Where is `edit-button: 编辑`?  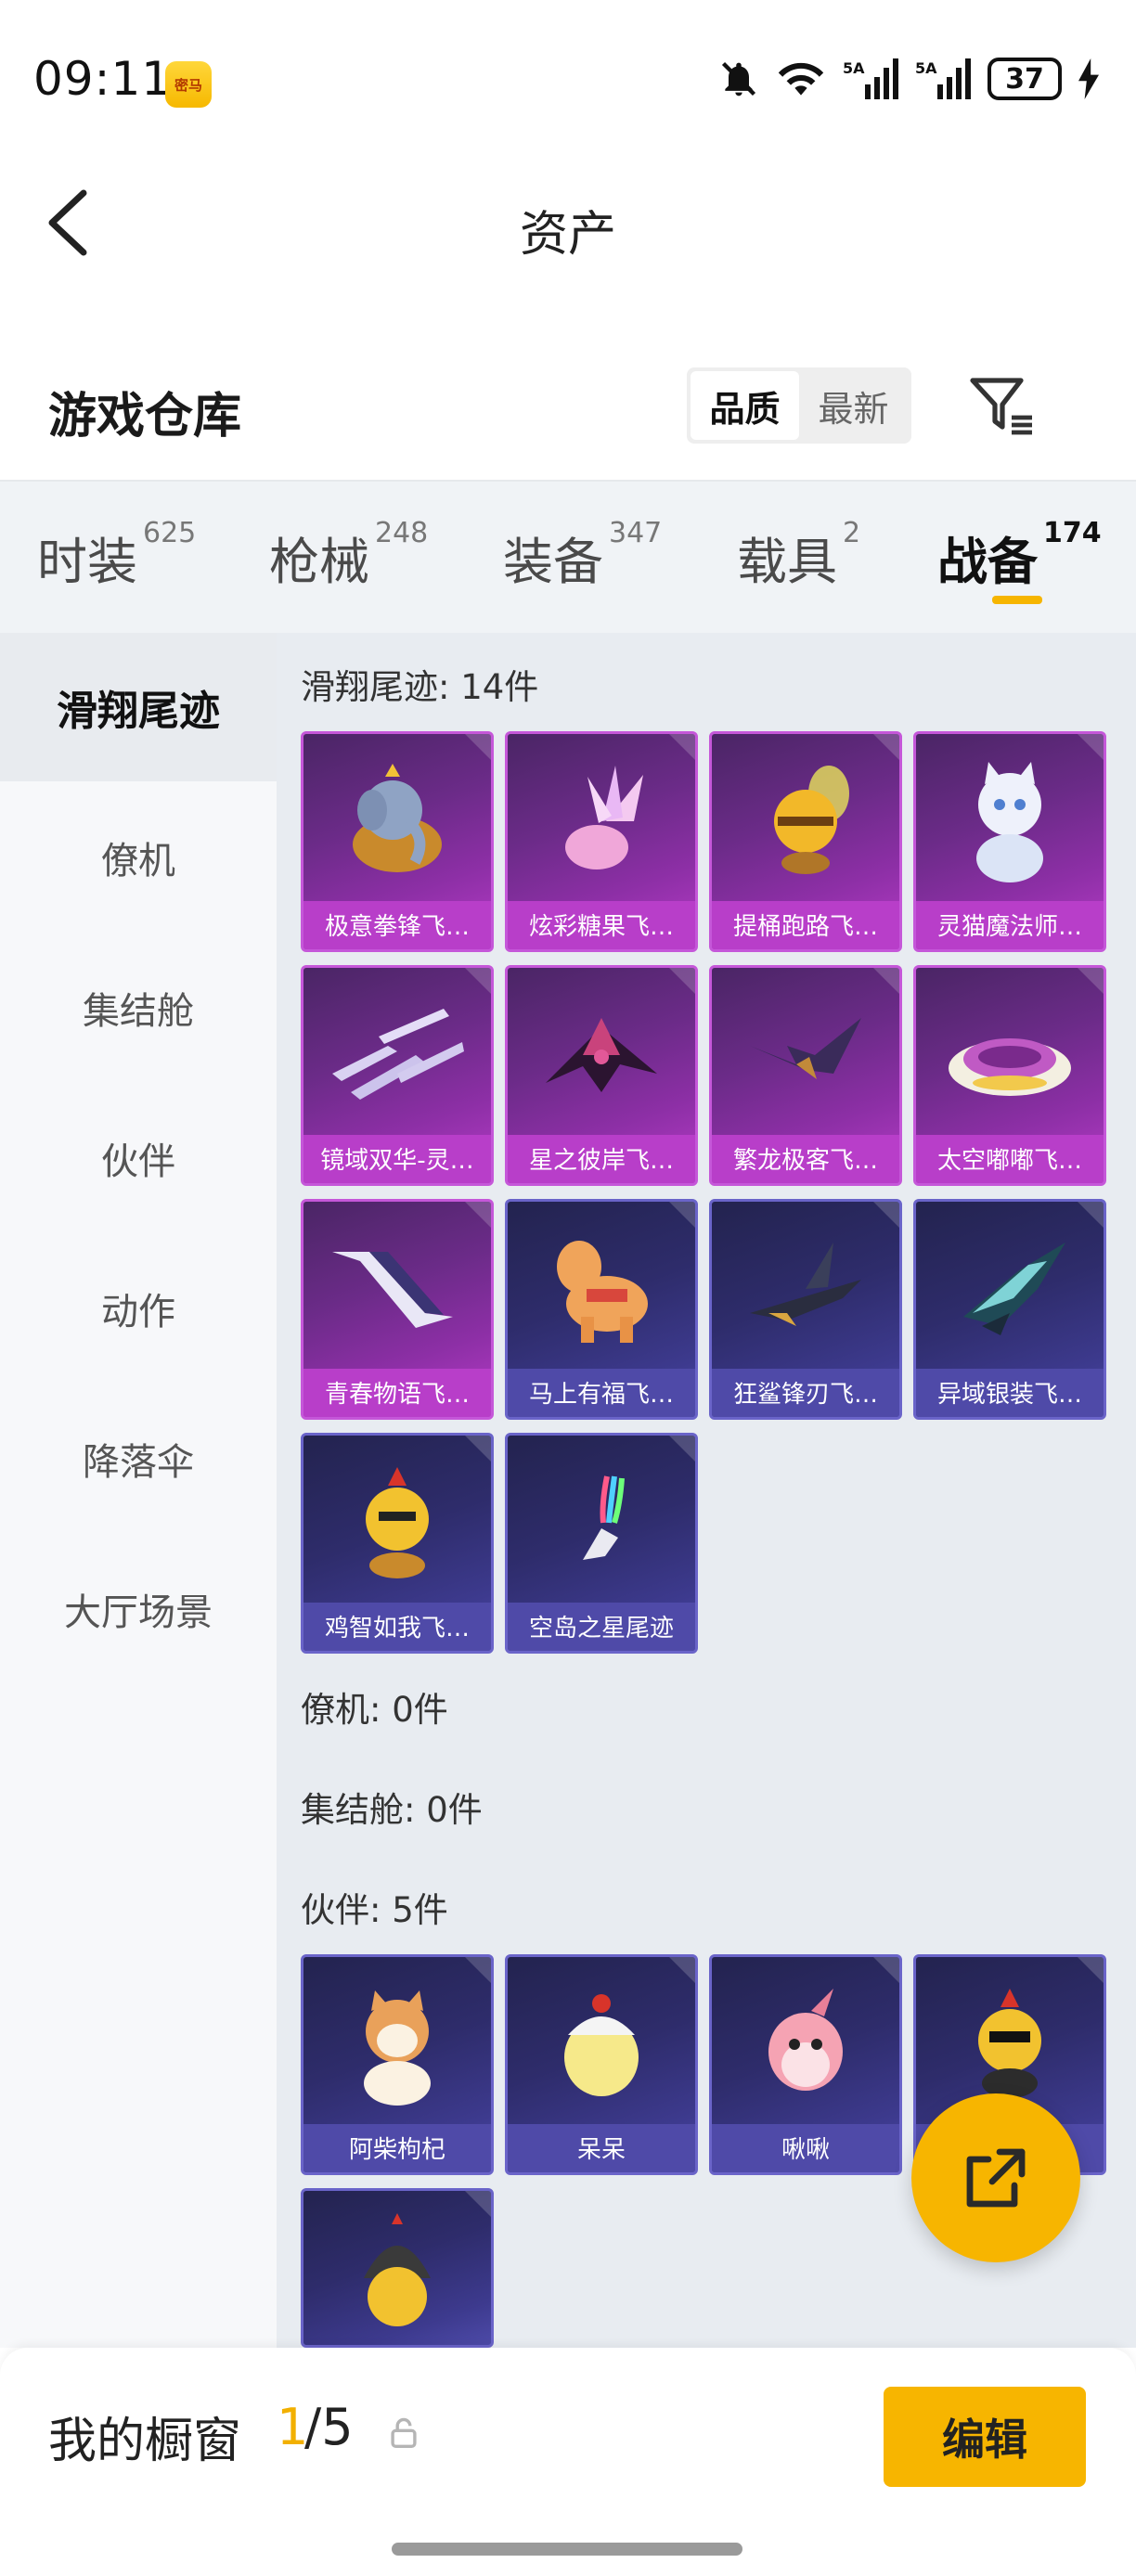
edit-button: 编辑 is located at coordinates (985, 2437).